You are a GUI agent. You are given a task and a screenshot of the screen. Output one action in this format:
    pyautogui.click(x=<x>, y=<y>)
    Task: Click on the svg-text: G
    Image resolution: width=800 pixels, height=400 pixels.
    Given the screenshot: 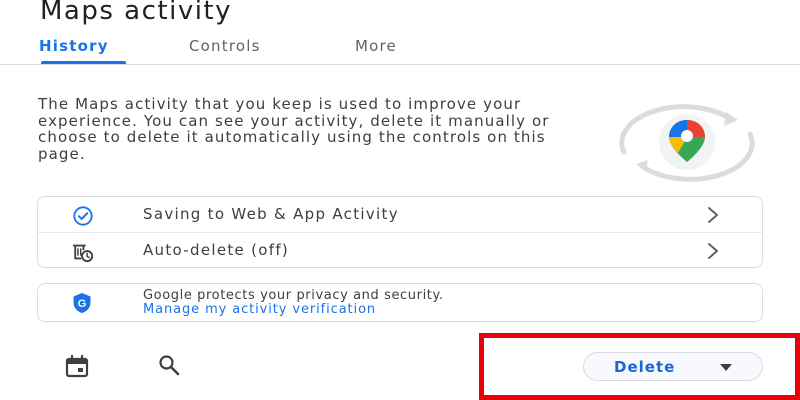 What is the action you would take?
    pyautogui.click(x=82, y=304)
    